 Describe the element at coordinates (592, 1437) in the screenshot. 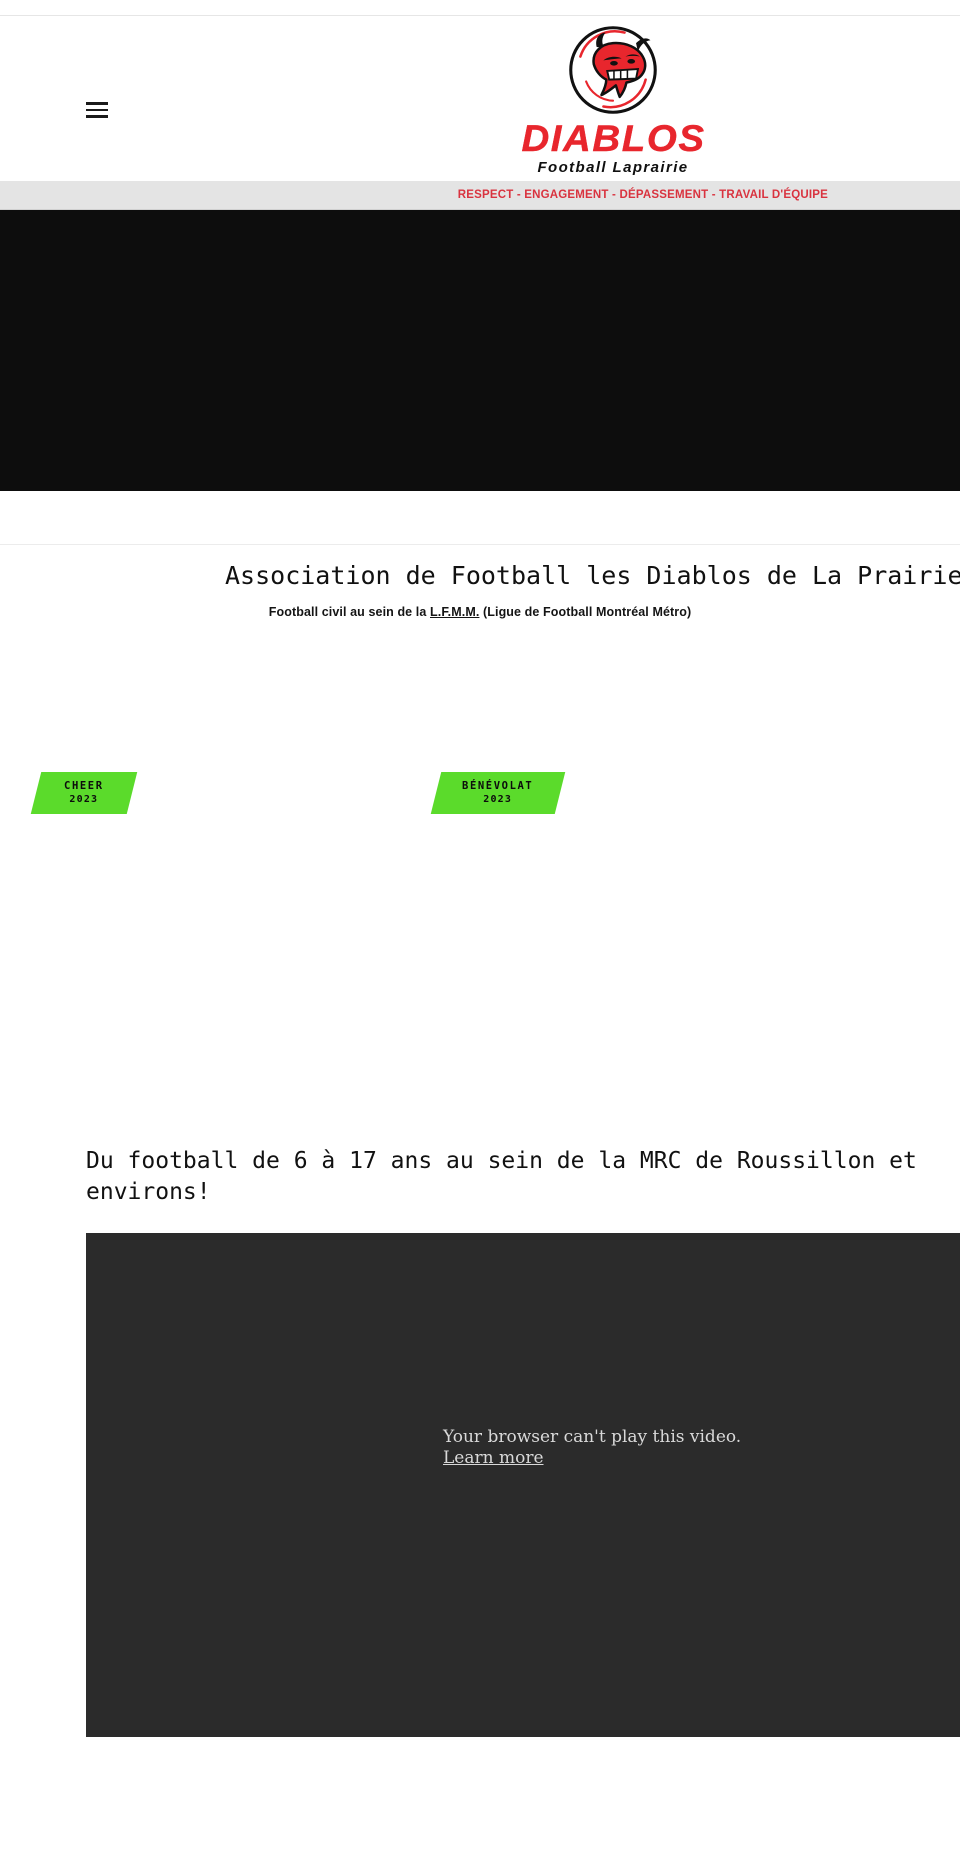

I see `video-error-text: Your browser can't play this video.` at that location.